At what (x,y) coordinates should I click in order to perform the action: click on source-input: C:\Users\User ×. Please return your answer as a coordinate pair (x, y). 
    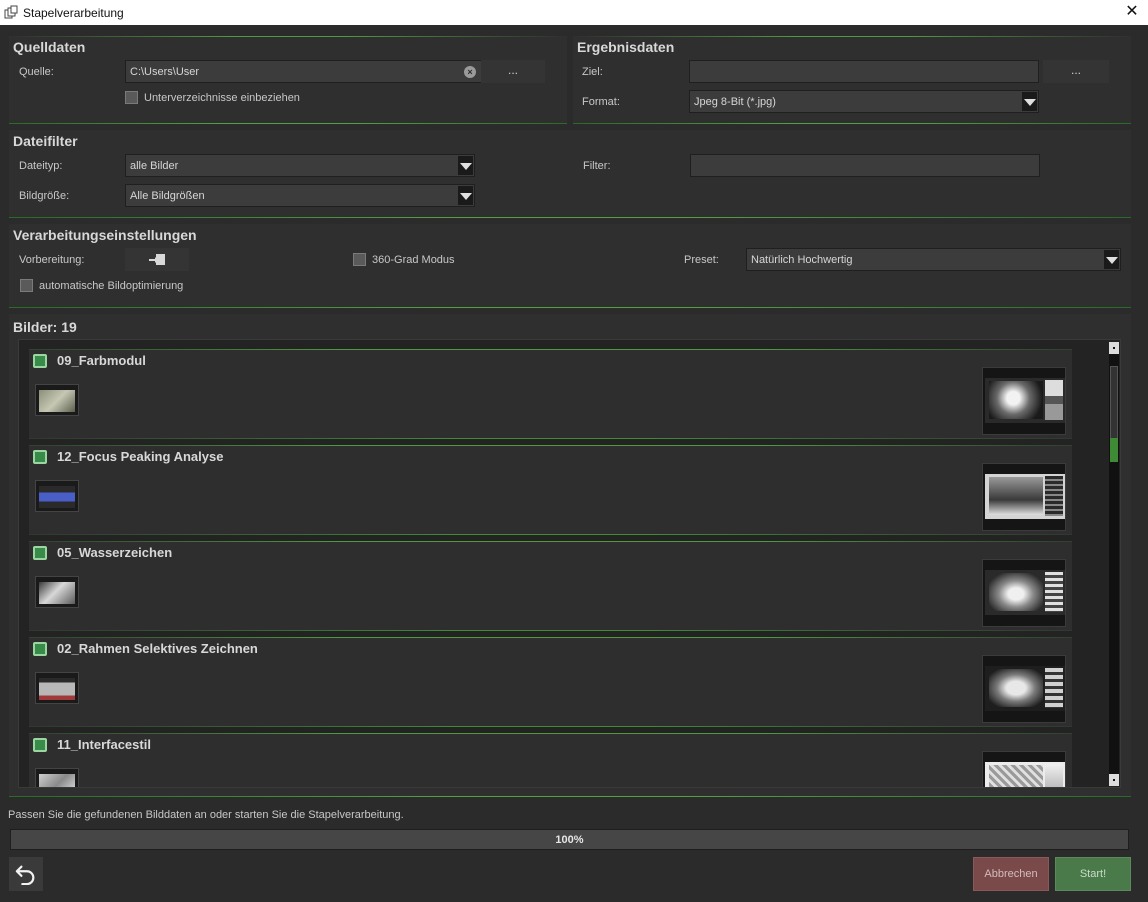
    Looking at the image, I should click on (304, 71).